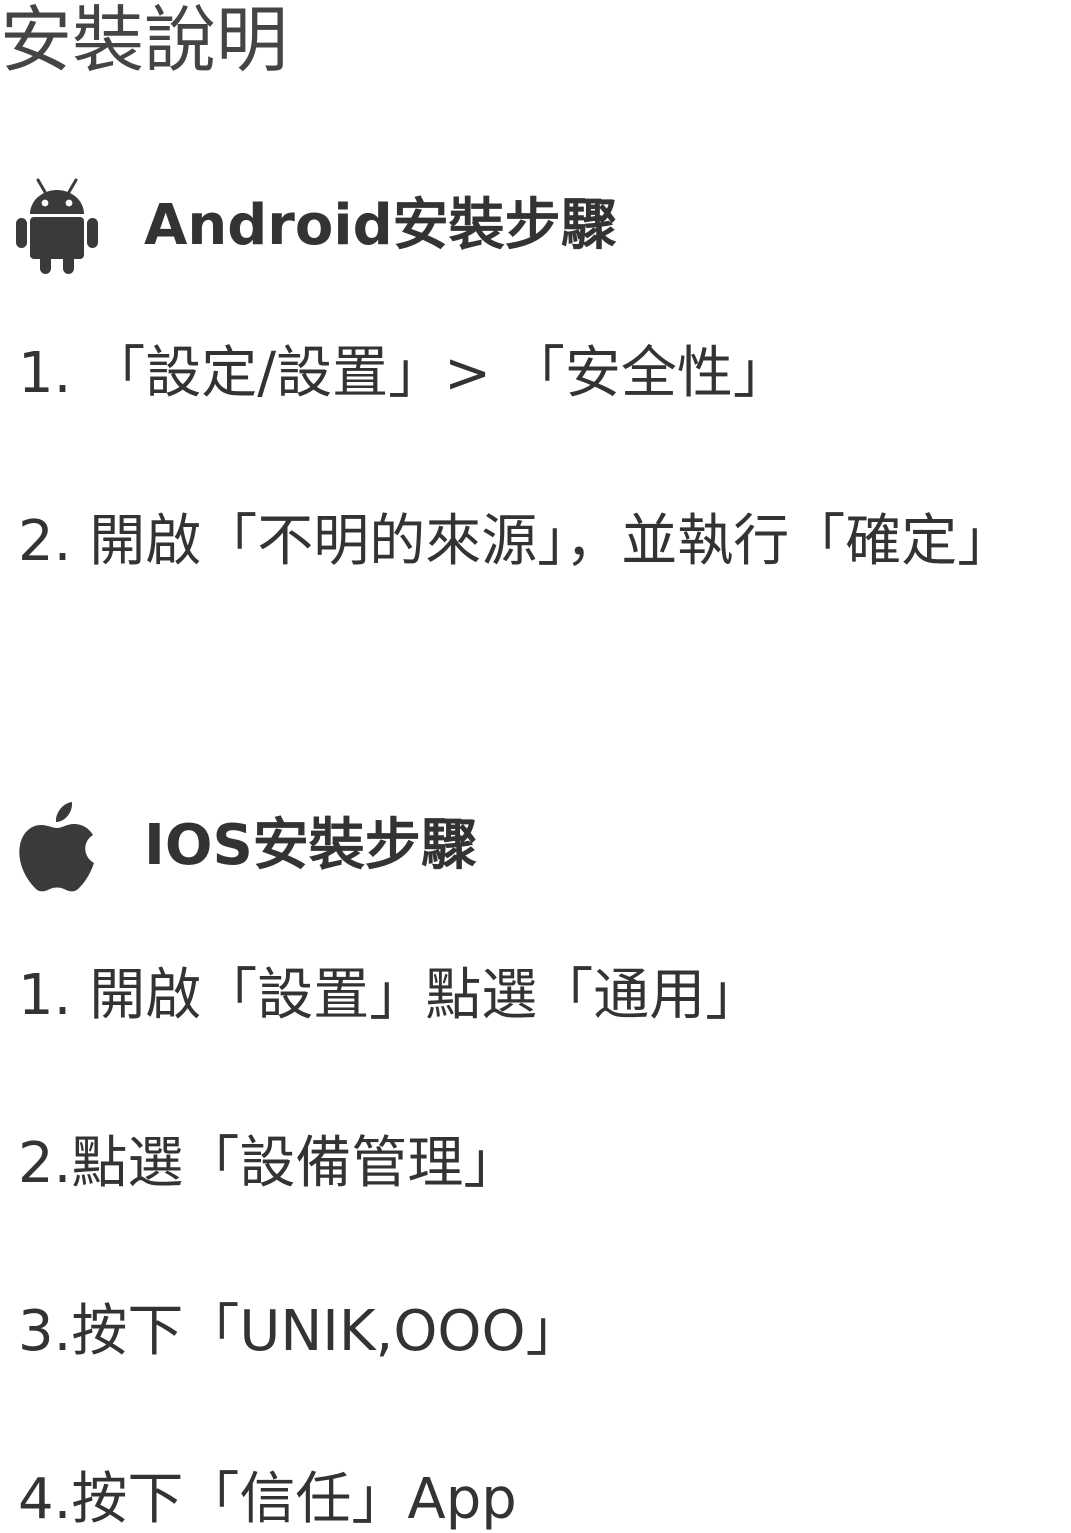 This screenshot has height=1533, width=1071. Describe the element at coordinates (57, 226) in the screenshot. I see `android-icon` at that location.